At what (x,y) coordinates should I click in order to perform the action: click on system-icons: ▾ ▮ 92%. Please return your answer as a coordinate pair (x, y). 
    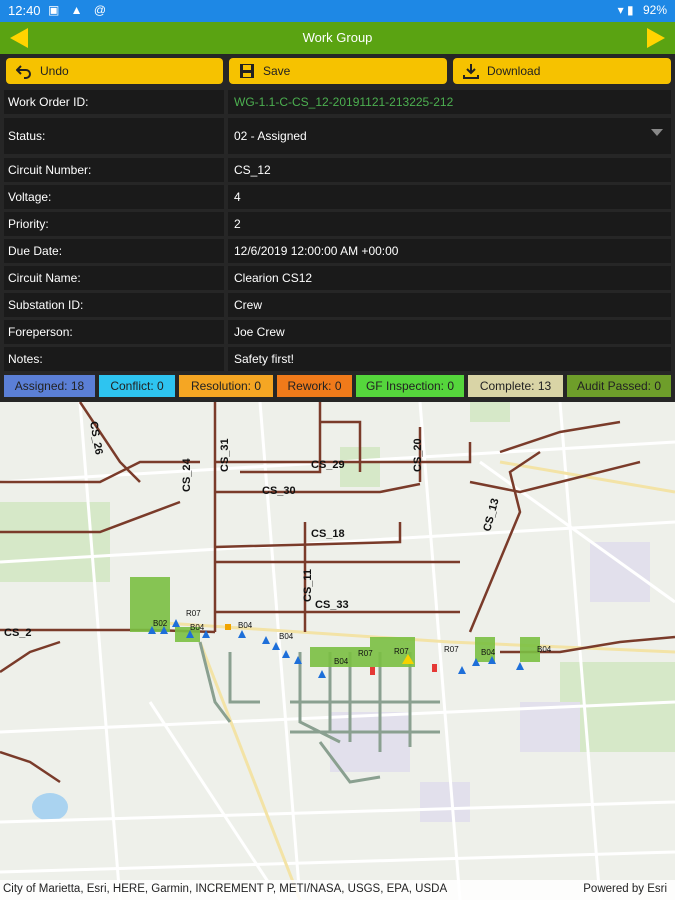
    Looking at the image, I should click on (639, 10).